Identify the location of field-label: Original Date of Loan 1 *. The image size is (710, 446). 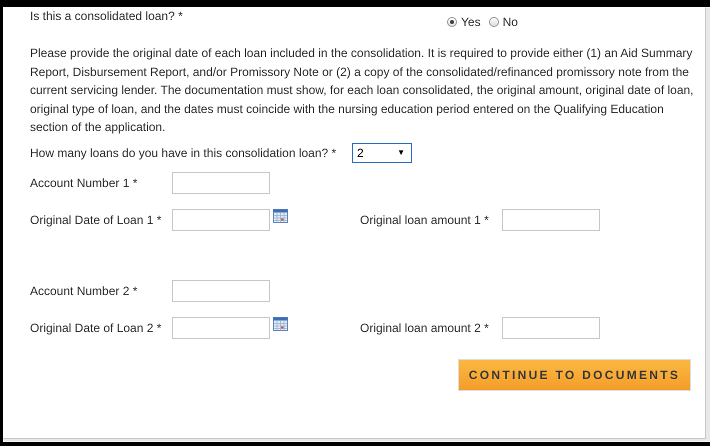
(96, 219).